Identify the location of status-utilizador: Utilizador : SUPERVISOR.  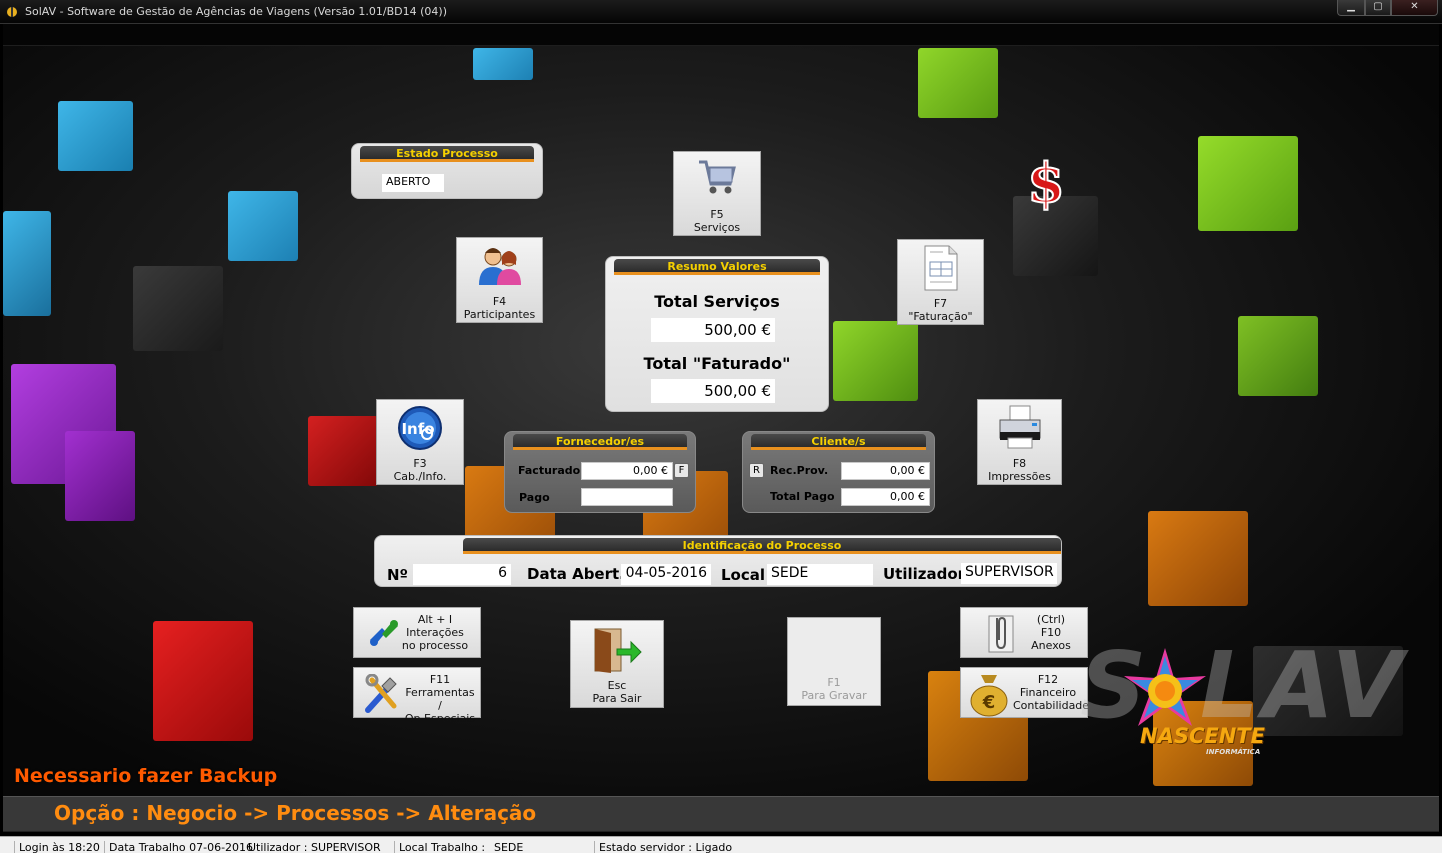
(314, 847).